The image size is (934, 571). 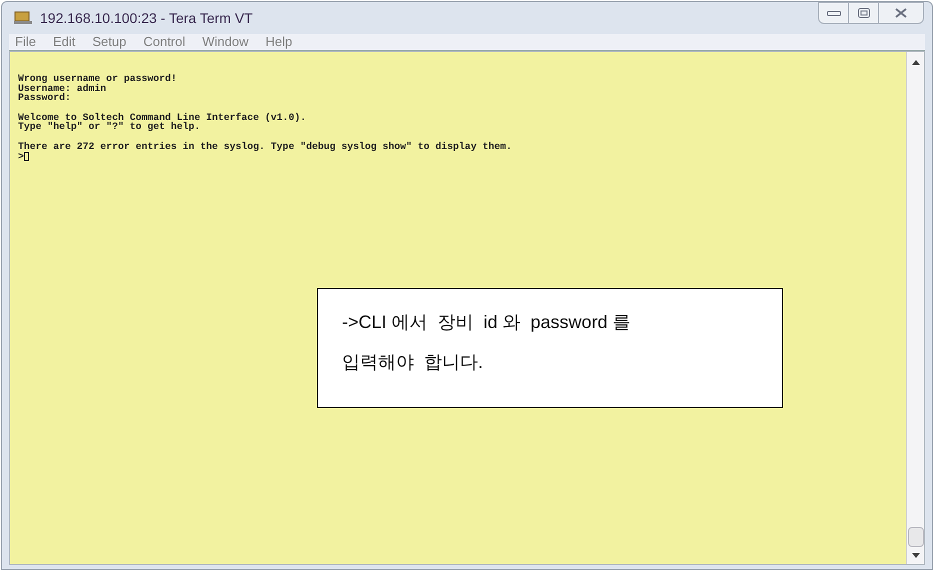 What do you see at coordinates (21, 157) in the screenshot?
I see `prompt: >` at bounding box center [21, 157].